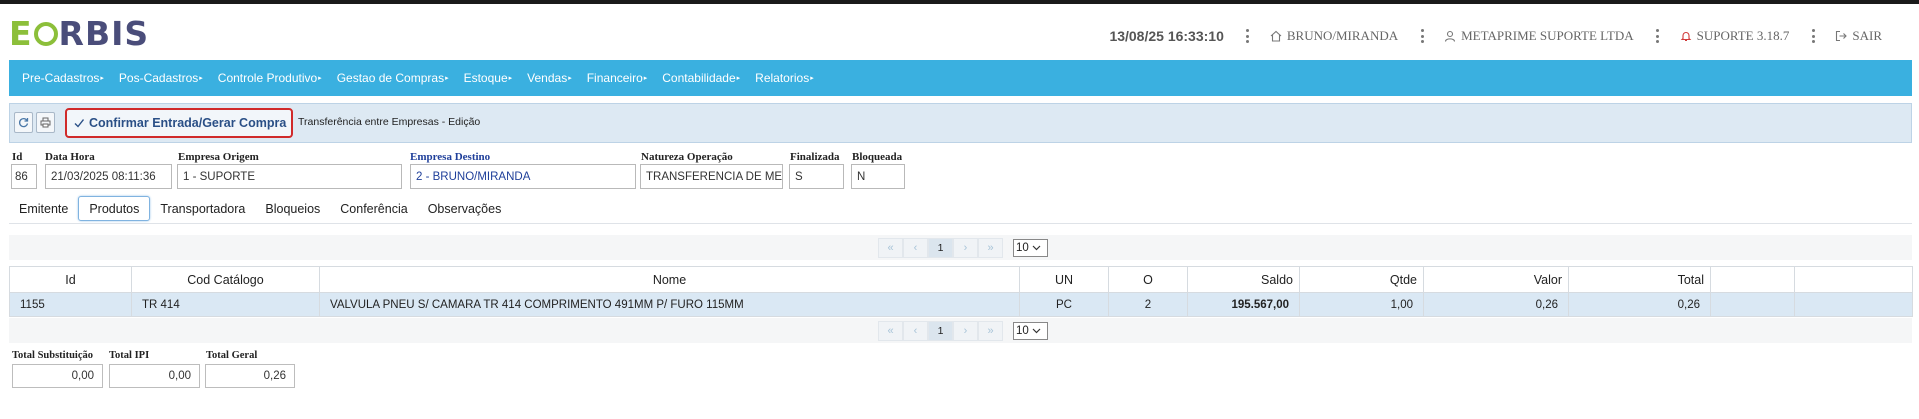  Describe the element at coordinates (79, 123) in the screenshot. I see `check-icon` at that location.